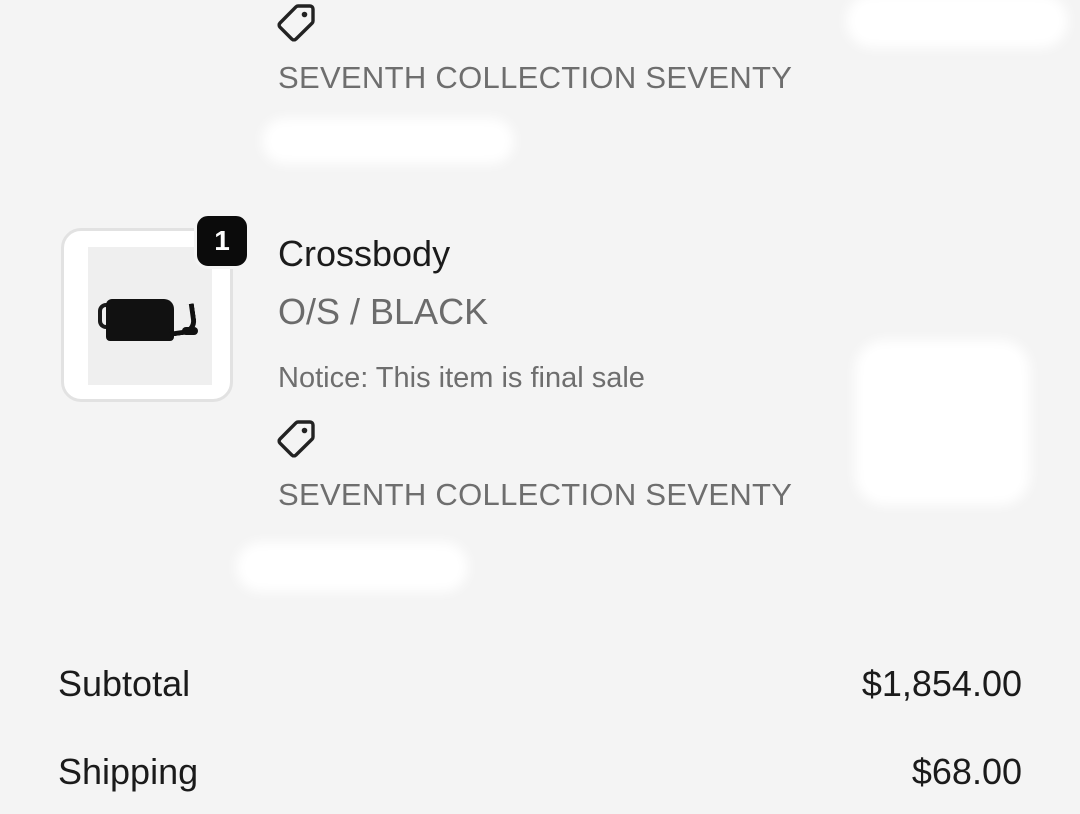 This screenshot has width=1080, height=814. Describe the element at coordinates (140, 320) in the screenshot. I see `crossbody-bag-image` at that location.